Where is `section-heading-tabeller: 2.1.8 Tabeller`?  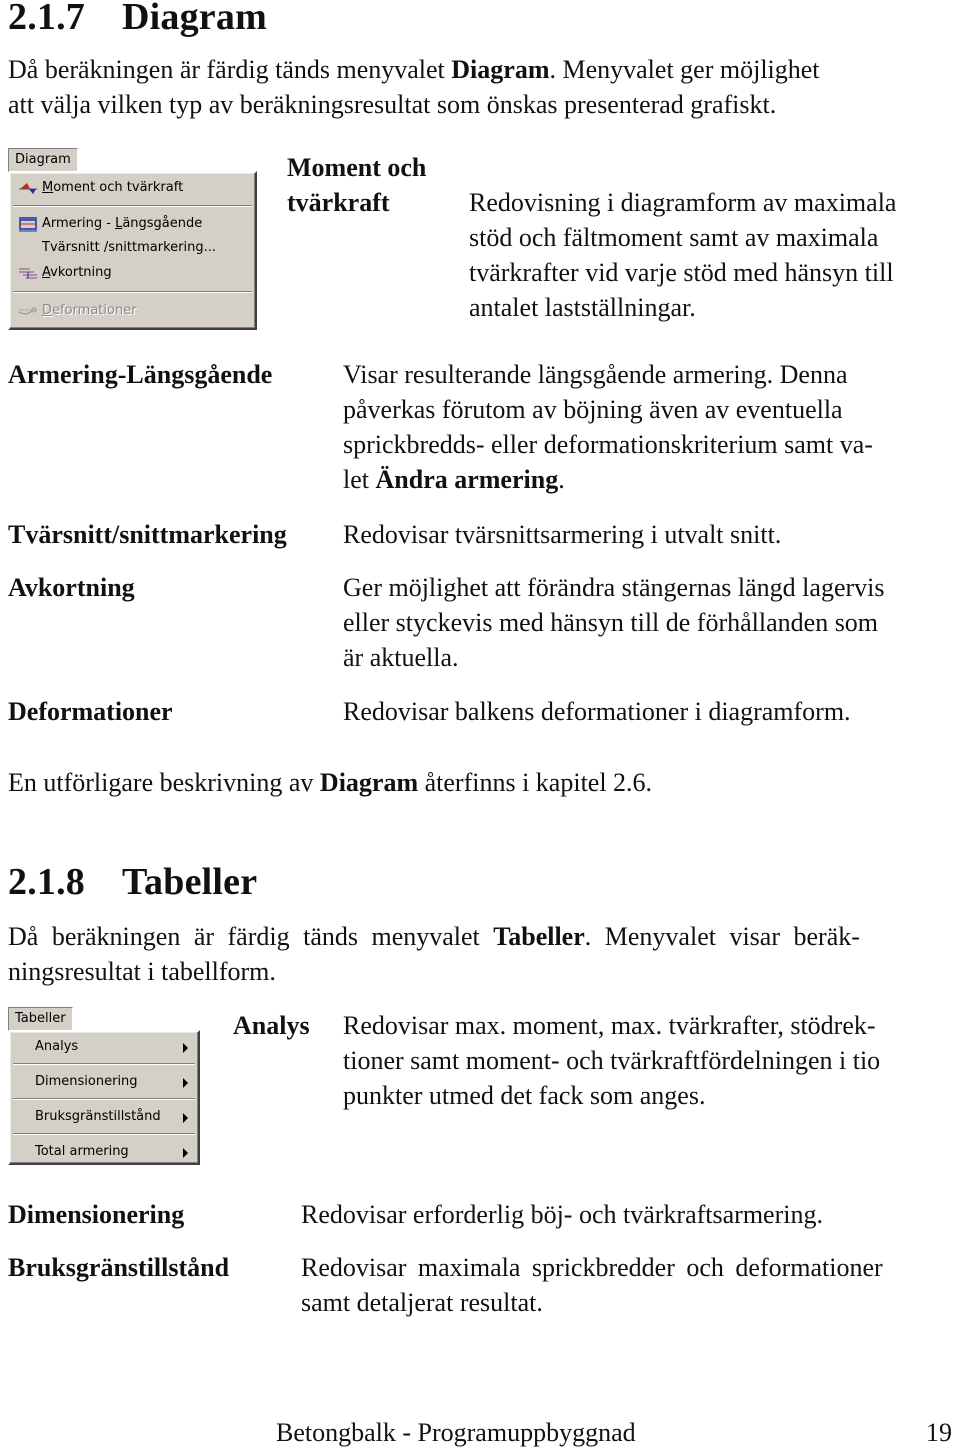 section-heading-tabeller: 2.1.8 Tabeller is located at coordinates (132, 882).